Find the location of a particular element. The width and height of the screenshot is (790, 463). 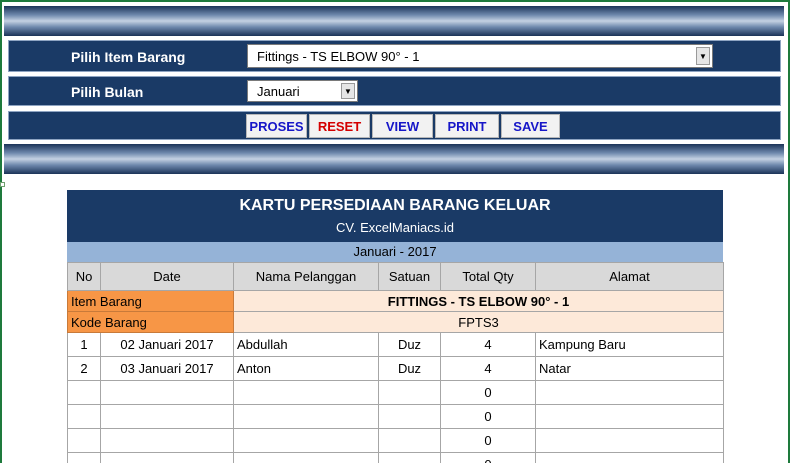

column-header-unit: Satuan is located at coordinates (409, 276).